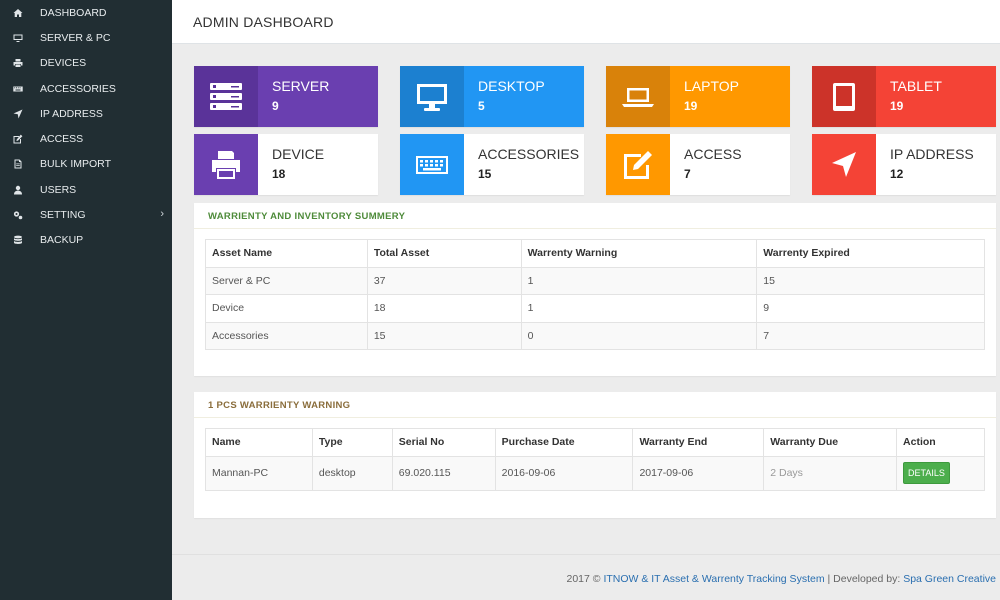  Describe the element at coordinates (529, 154) in the screenshot. I see `card-label: ACCESSORIES` at that location.